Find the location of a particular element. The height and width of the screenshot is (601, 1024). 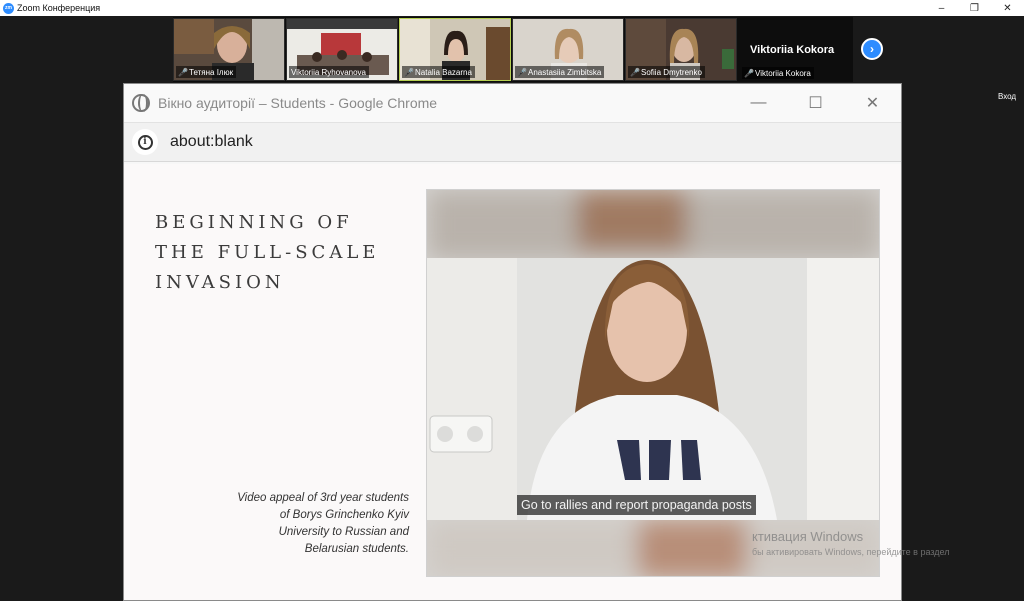

windows-activation-watermark: ктивация Windows is located at coordinates (808, 536).